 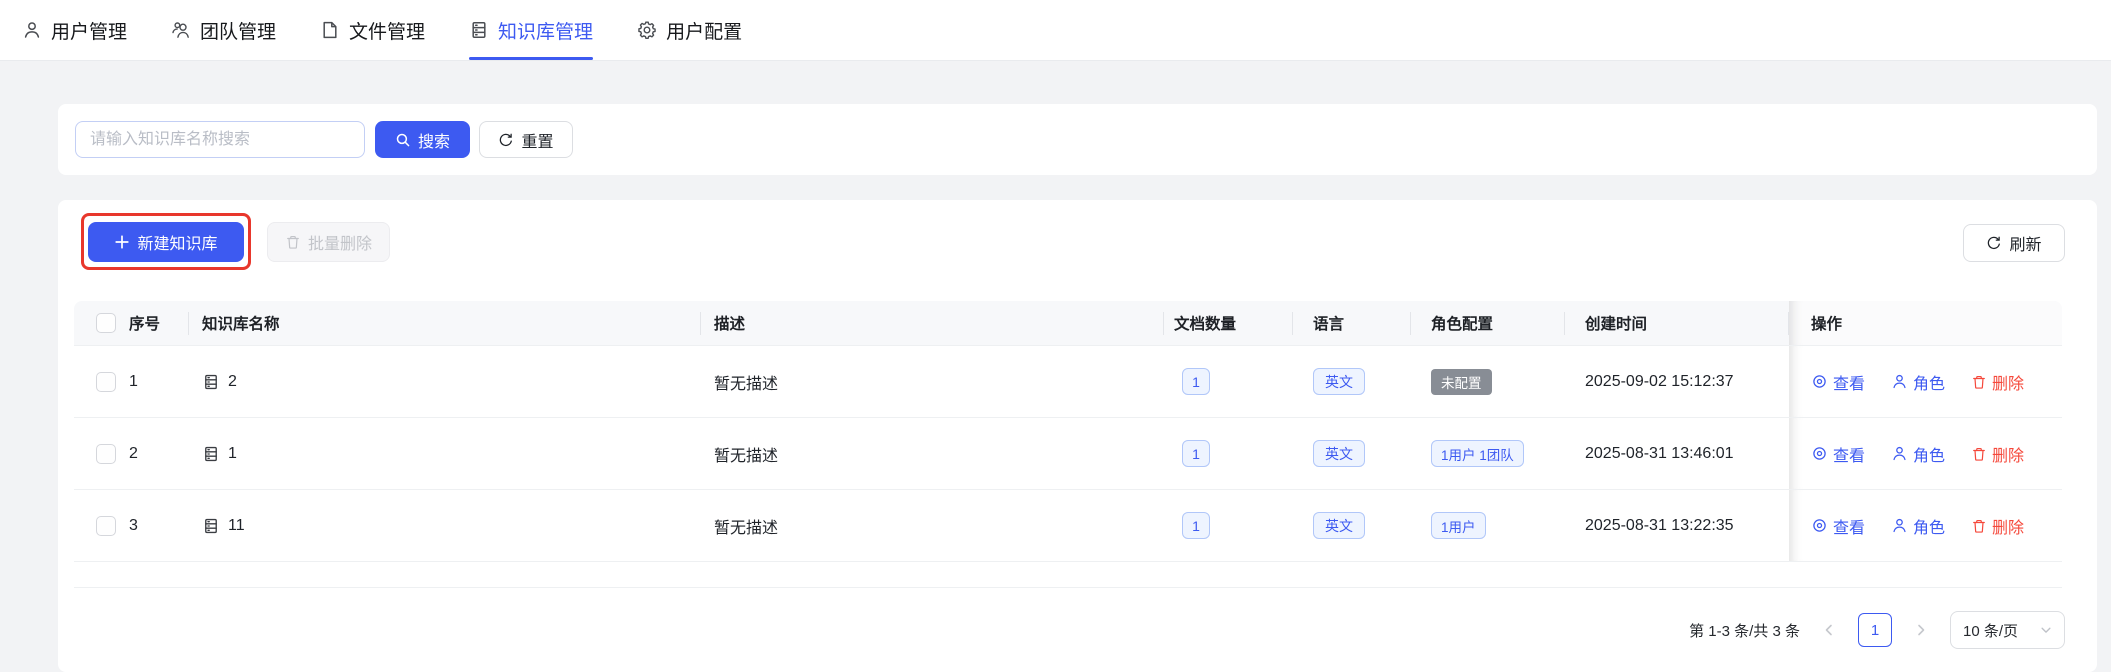 I want to click on tab-user-config: 用户配置, so click(x=689, y=30).